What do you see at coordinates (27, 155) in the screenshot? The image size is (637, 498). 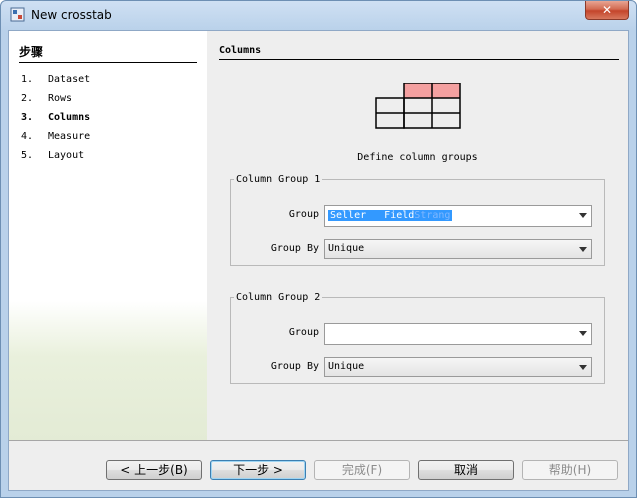 I see `step-number: 5.` at bounding box center [27, 155].